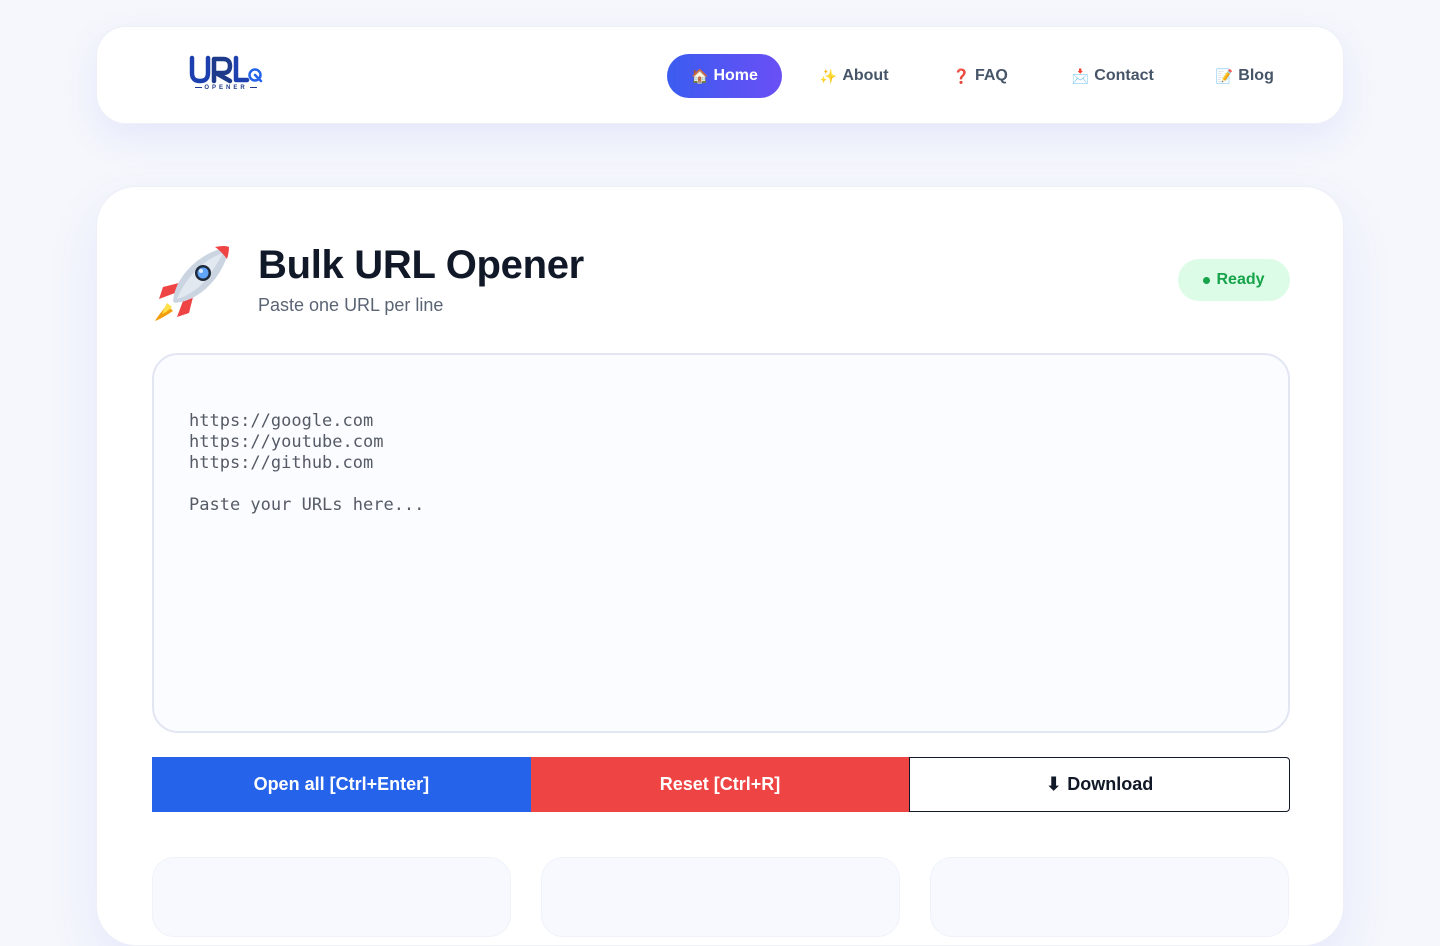  I want to click on nav-link-home: 🏠 Home, so click(724, 76).